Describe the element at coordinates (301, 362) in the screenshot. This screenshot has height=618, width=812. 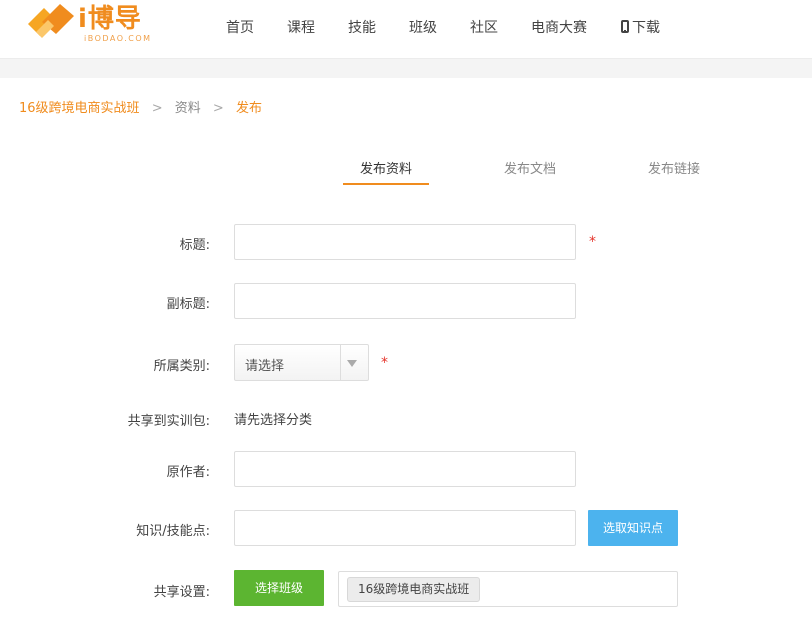
I see `category-select: 请选择` at that location.